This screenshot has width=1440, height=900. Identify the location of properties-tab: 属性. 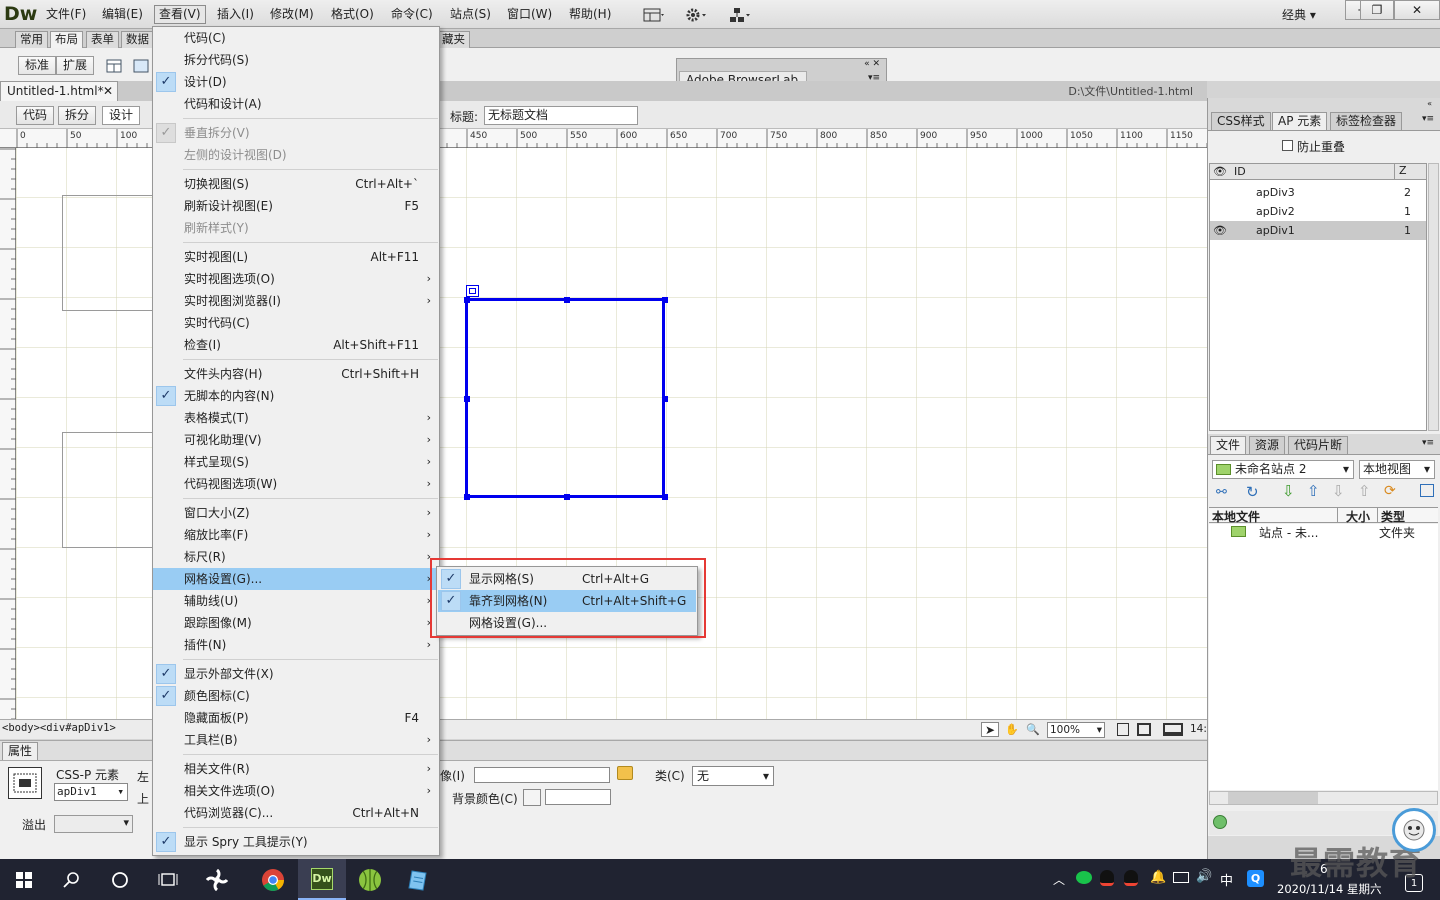
(20, 751).